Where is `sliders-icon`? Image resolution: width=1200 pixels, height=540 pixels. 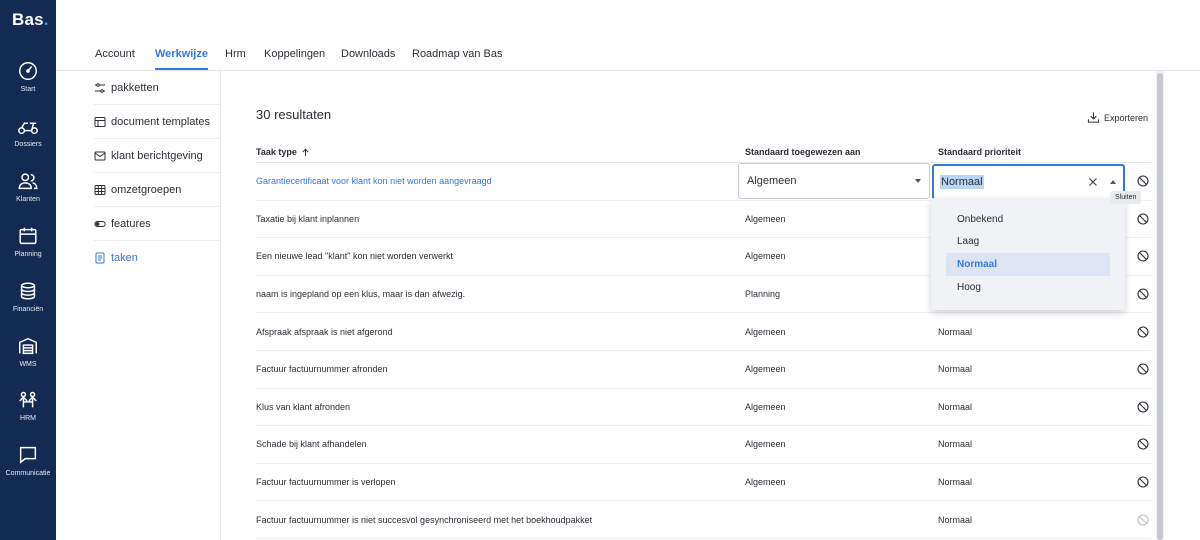
sliders-icon is located at coordinates (100, 87).